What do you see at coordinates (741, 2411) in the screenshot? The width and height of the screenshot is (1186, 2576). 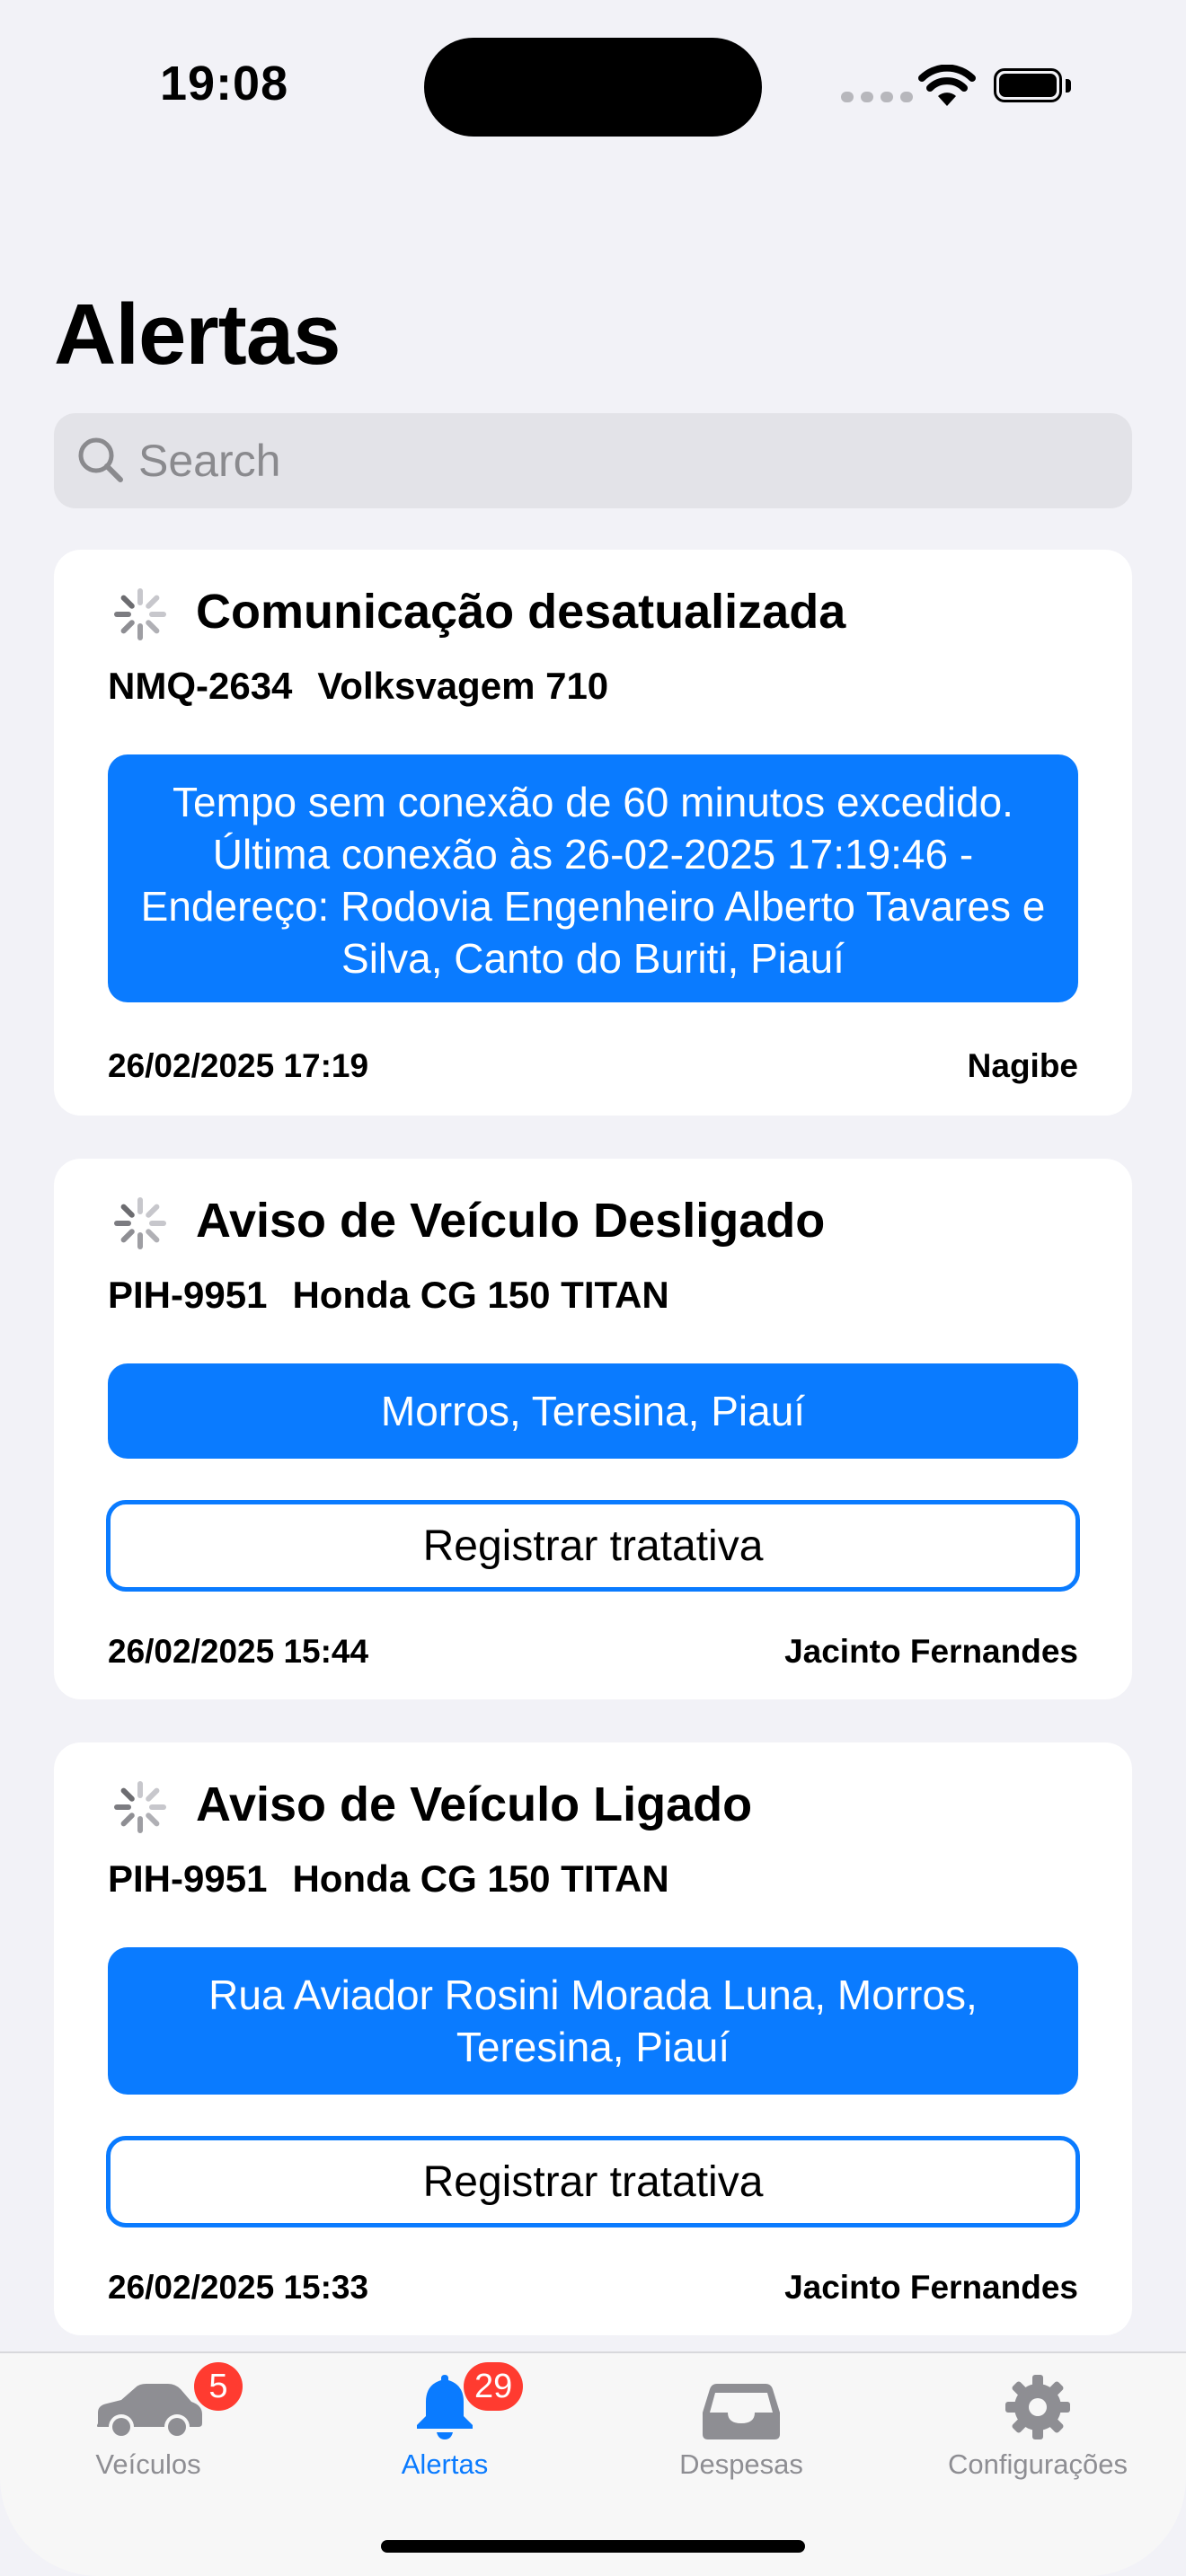 I see `tray-icon` at bounding box center [741, 2411].